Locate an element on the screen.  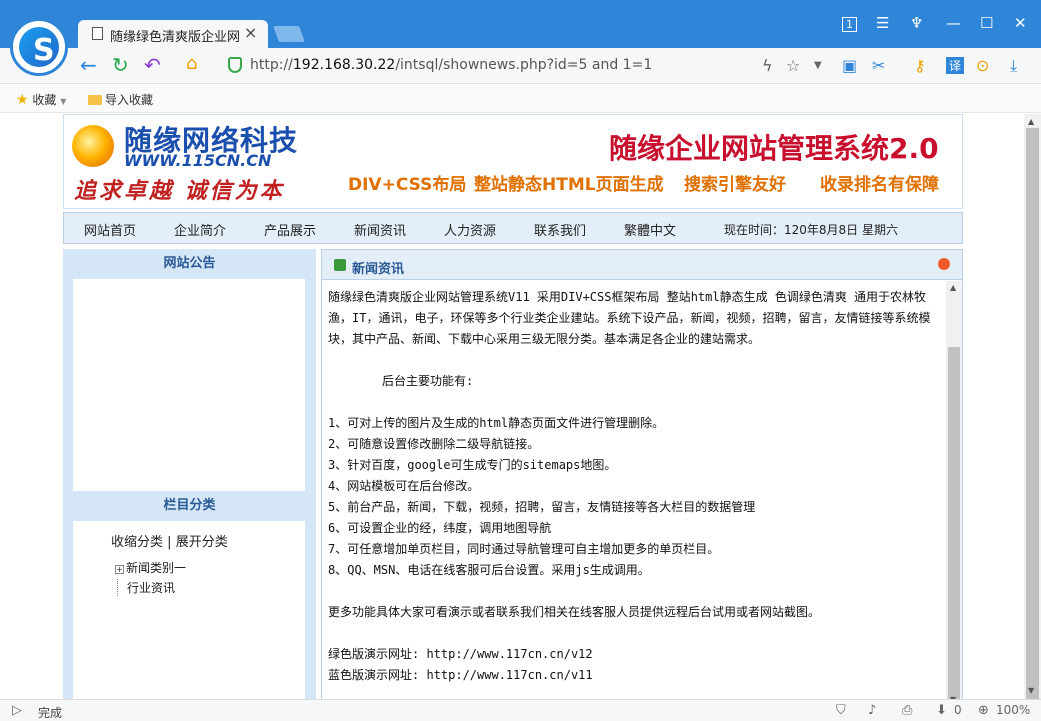
article-paragraph: 绿色版演示网址: http://www.117cn.cn/v12 is located at coordinates (460, 654).